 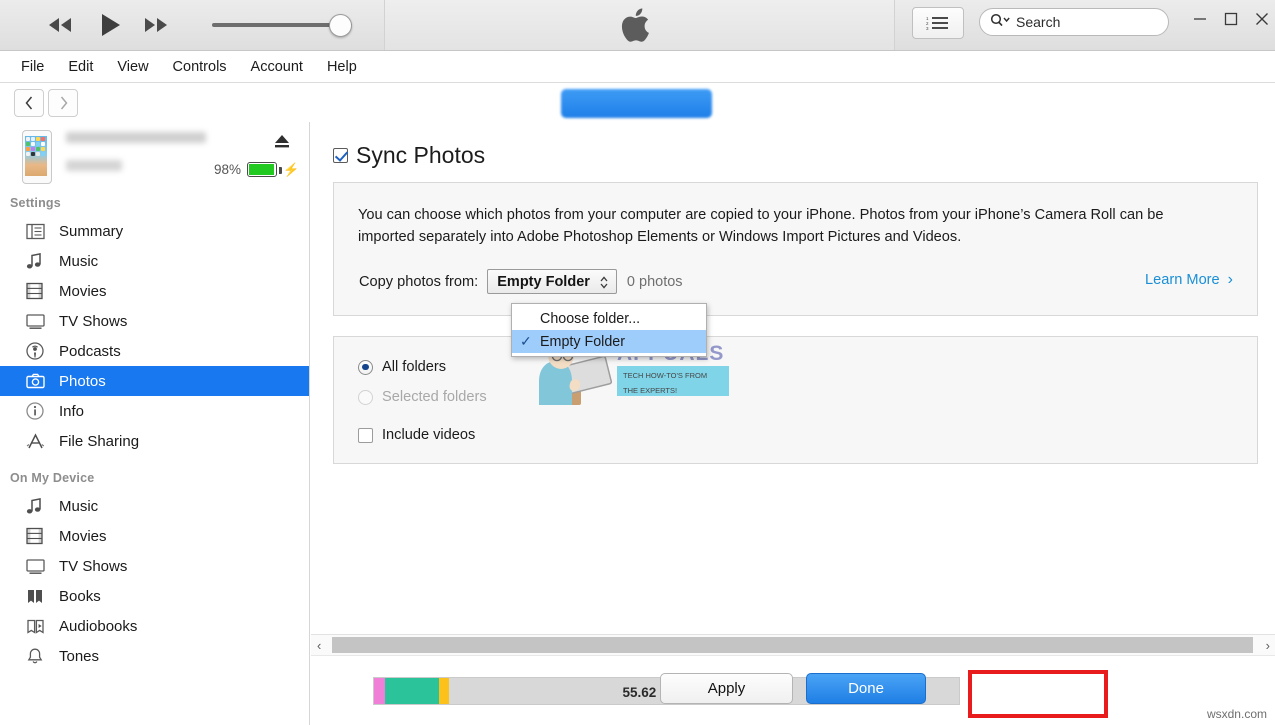 I want to click on window-buttons, so click(x=1230, y=20).